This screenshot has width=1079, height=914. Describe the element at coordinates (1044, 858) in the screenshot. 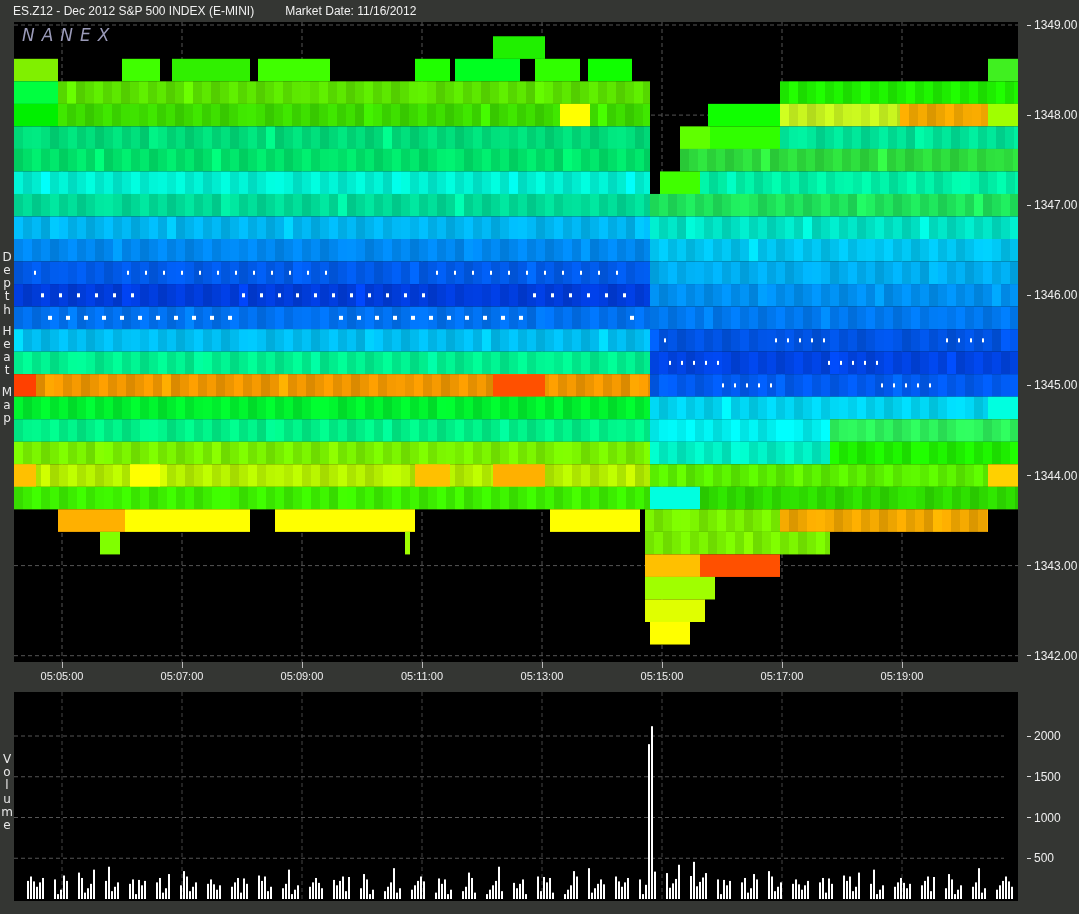

I see `volume-label: 500` at that location.